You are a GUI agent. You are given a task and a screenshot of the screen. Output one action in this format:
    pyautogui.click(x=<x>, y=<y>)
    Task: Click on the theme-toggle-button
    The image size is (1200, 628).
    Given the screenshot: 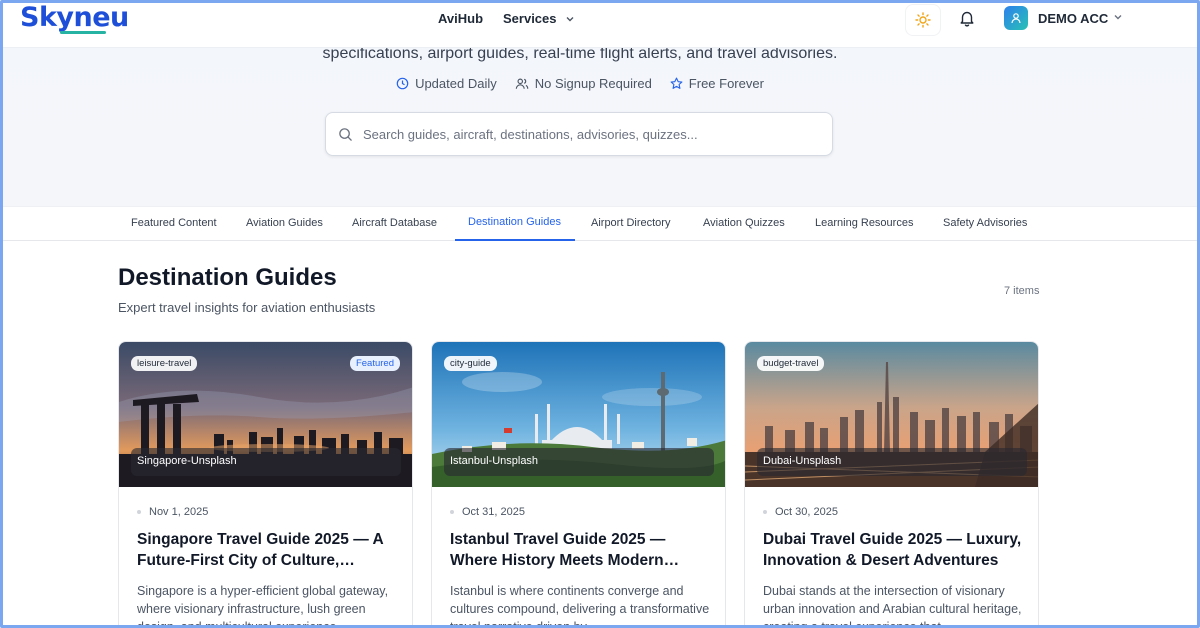 What is the action you would take?
    pyautogui.click(x=923, y=20)
    